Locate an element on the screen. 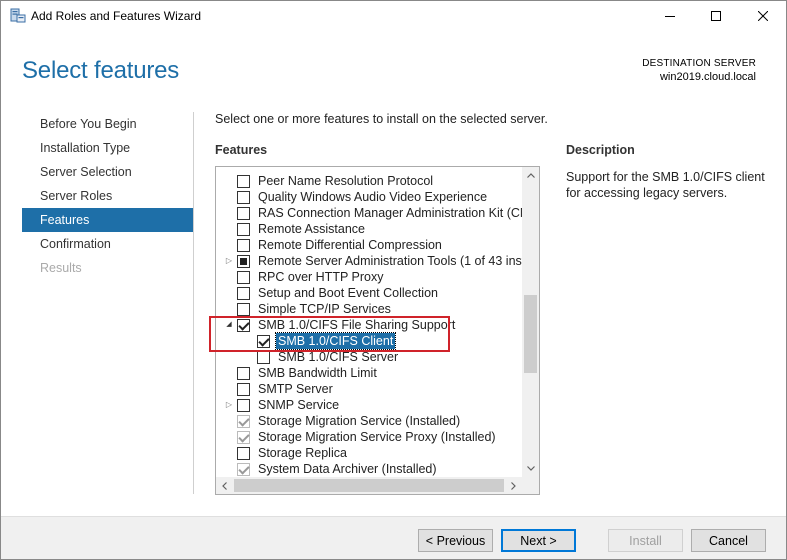  destination-server-value: win2019.cloud.local is located at coordinates (707, 77).